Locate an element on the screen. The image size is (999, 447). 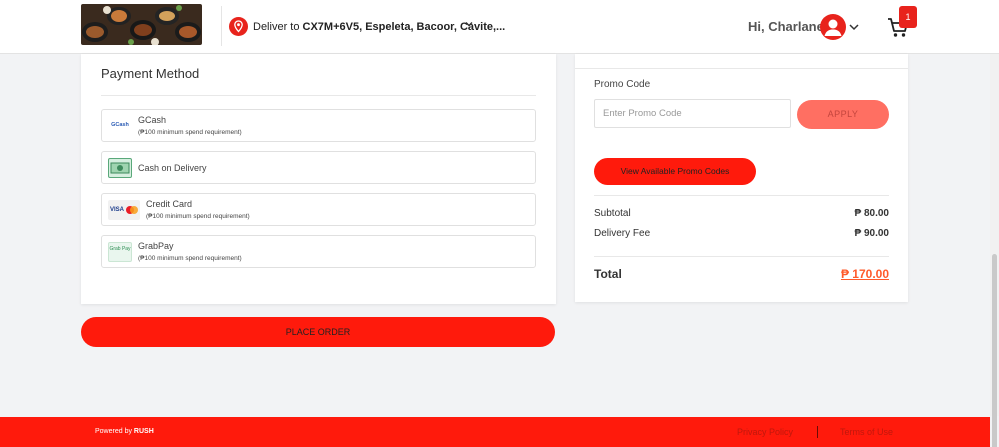
header-divider is located at coordinates (221, 26).